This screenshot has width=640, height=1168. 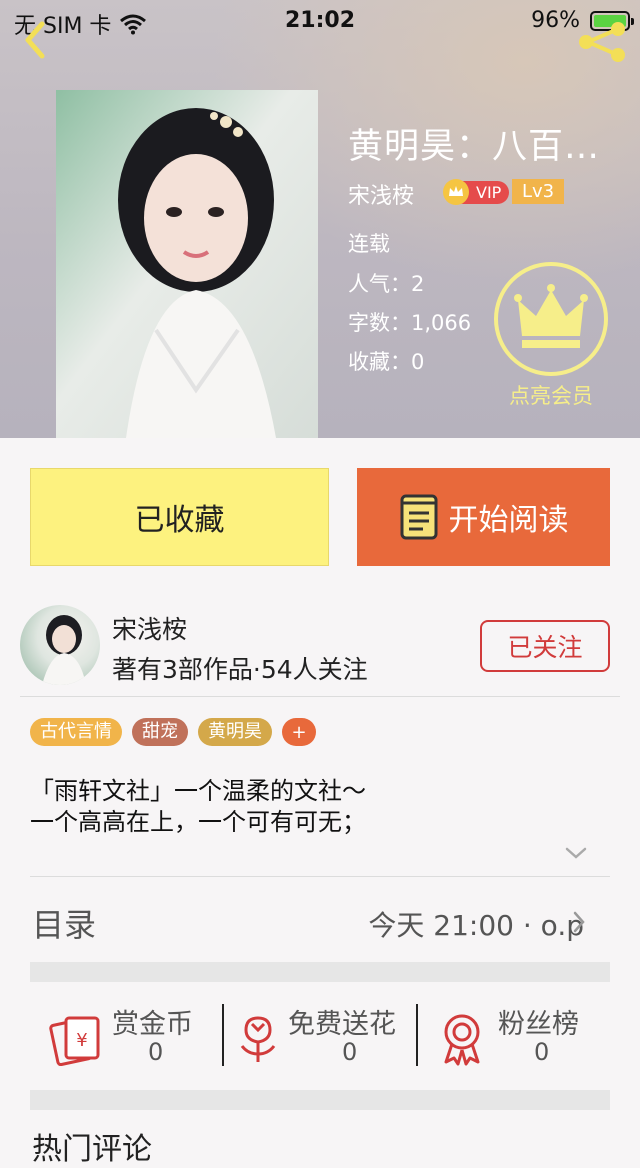 I want to click on back-chevron-icon, so click(x=38, y=40).